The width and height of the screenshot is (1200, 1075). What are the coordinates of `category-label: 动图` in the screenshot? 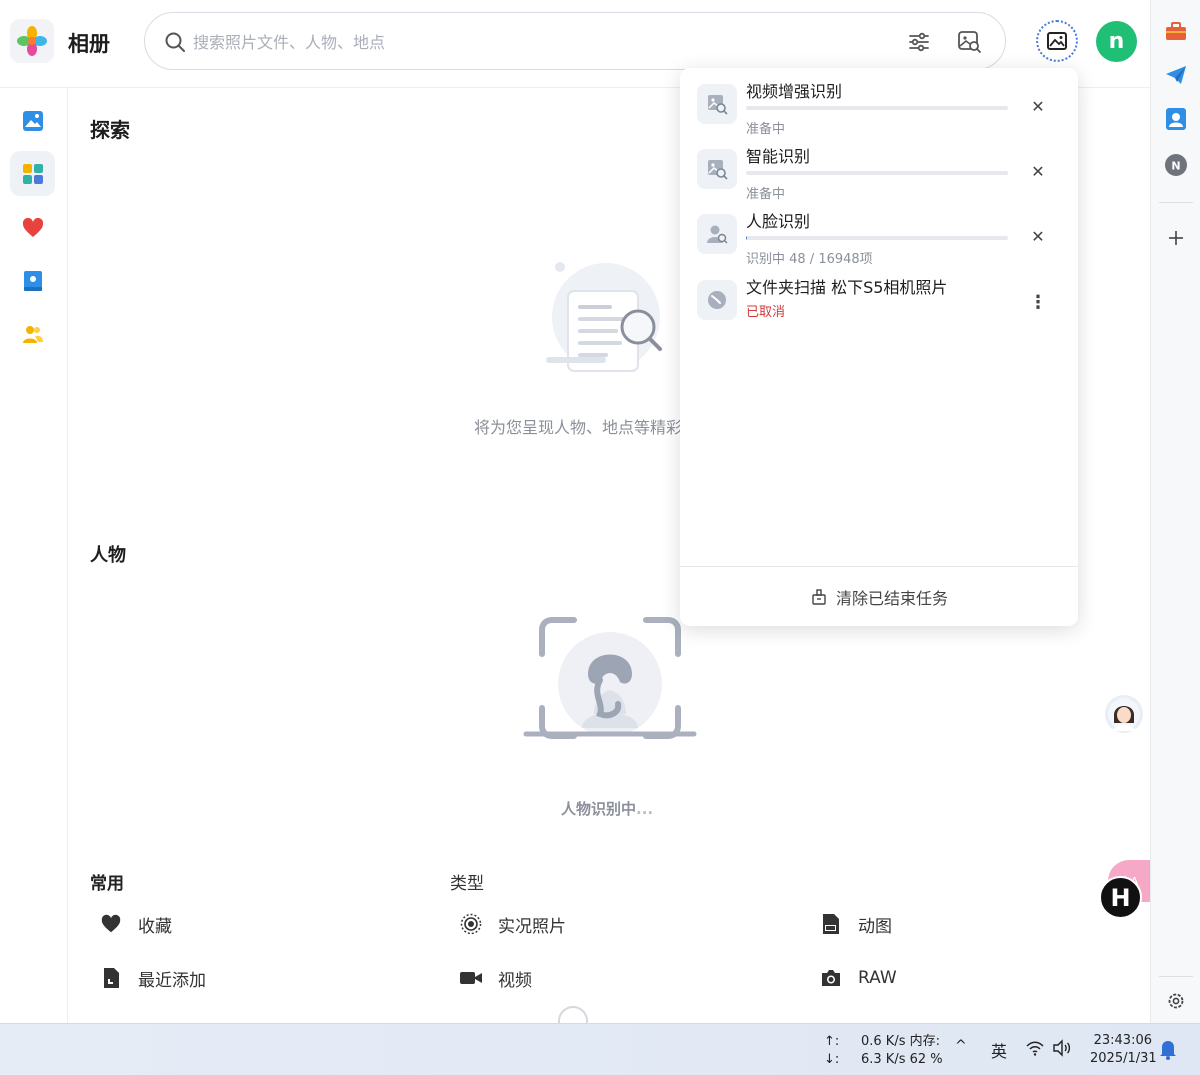 It's located at (875, 926).